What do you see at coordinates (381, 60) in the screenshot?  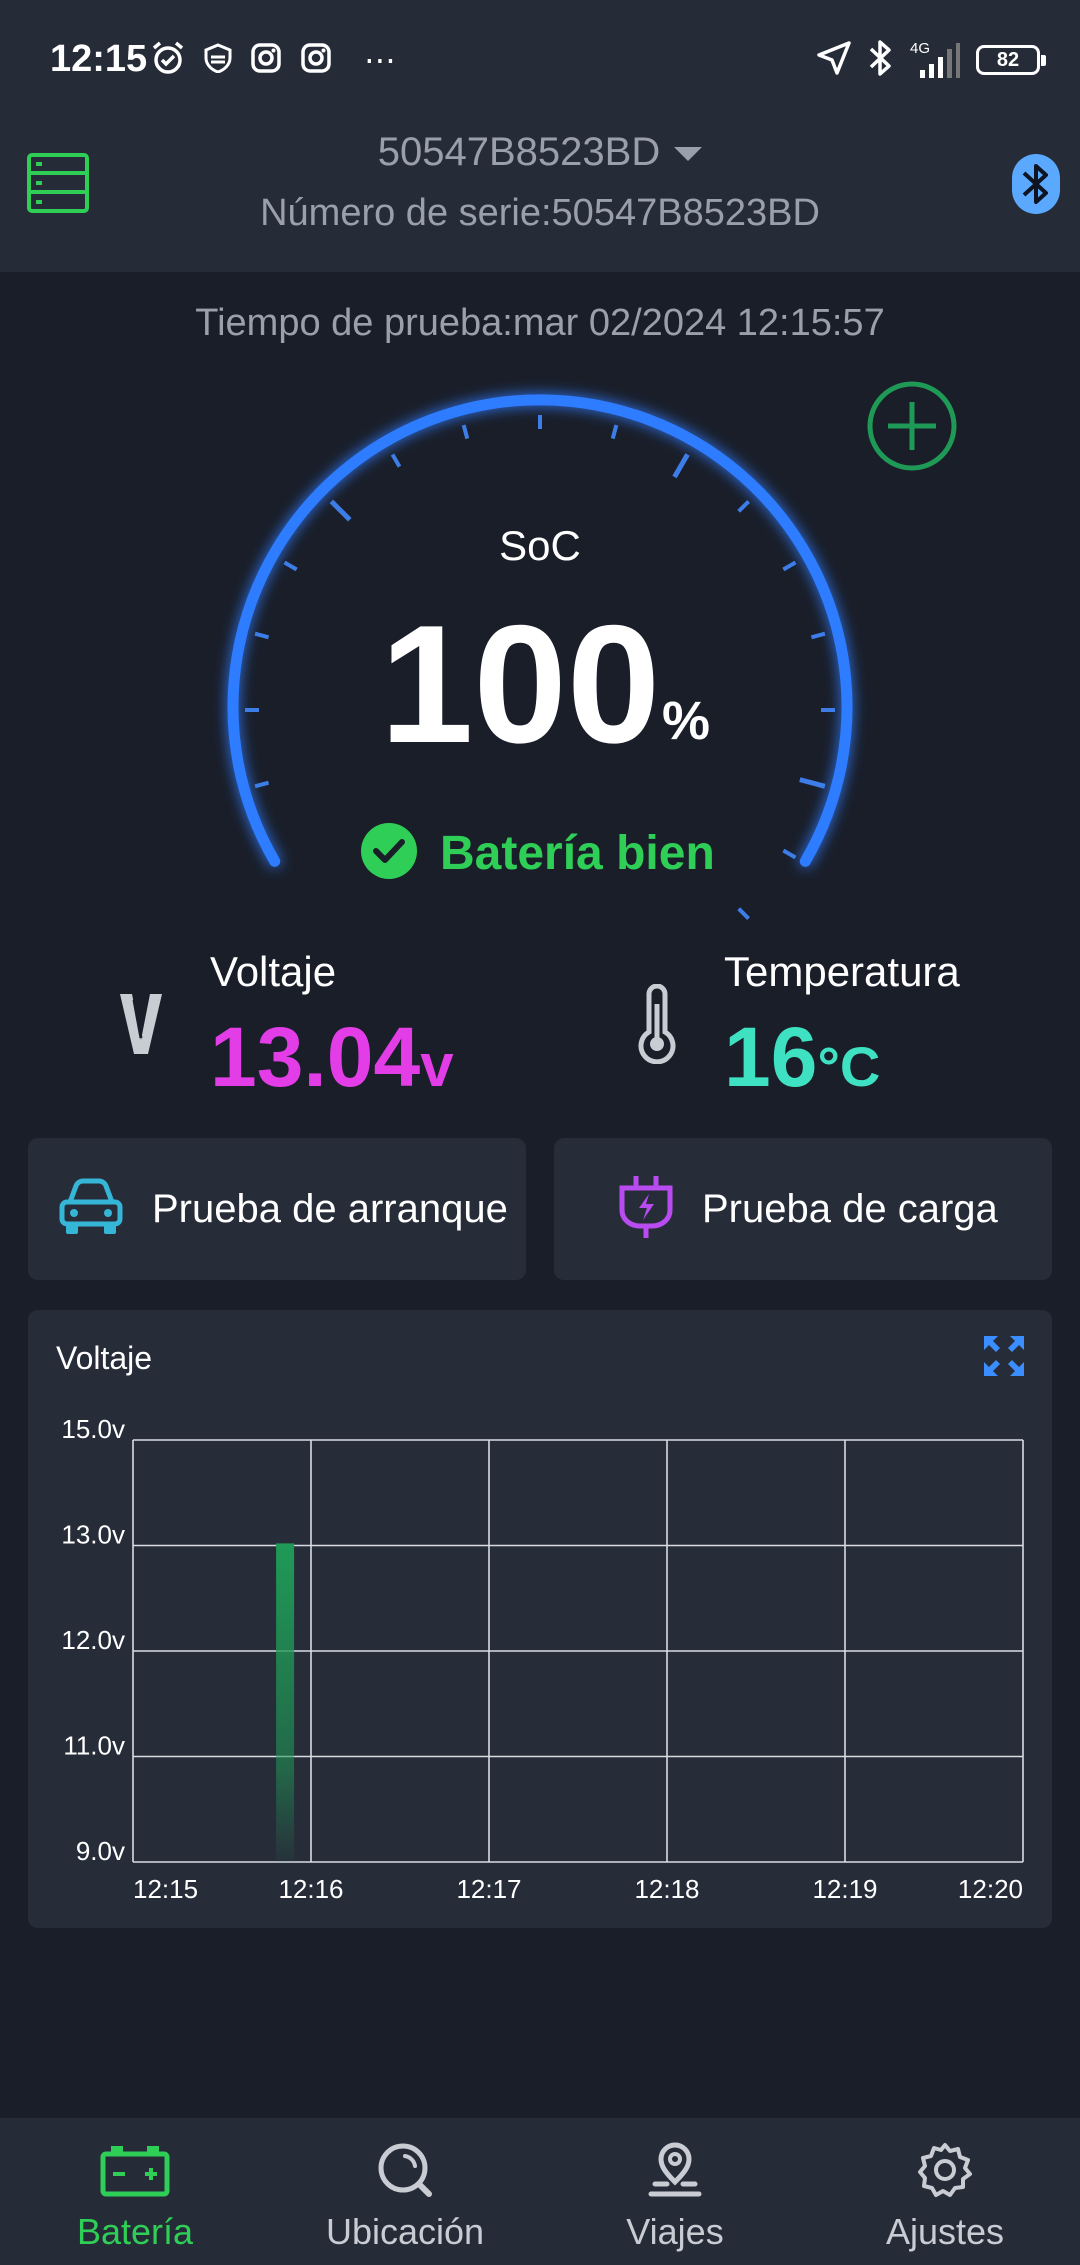 I see `more-notifications-icon: ⋯` at bounding box center [381, 60].